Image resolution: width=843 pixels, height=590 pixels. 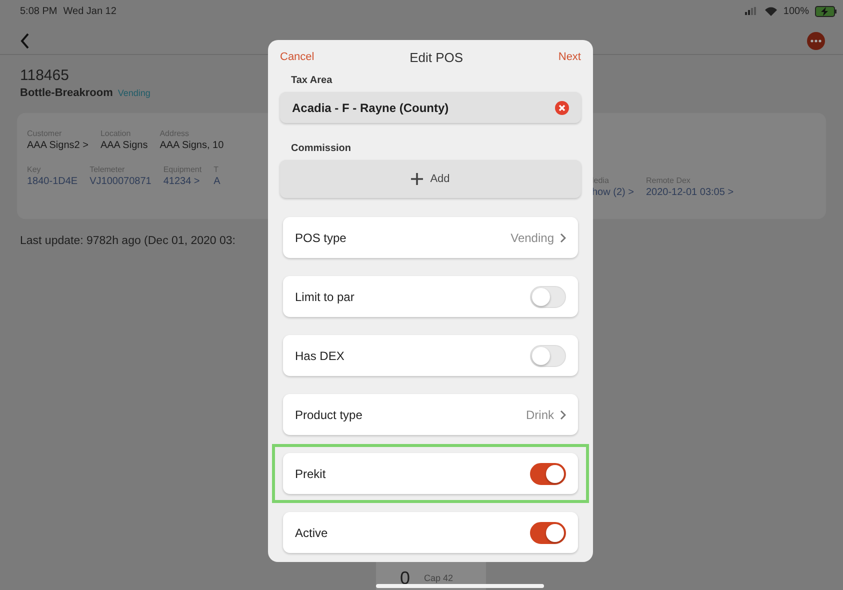 What do you see at coordinates (66, 93) in the screenshot?
I see `pos-name: Bottle-Breakroom` at bounding box center [66, 93].